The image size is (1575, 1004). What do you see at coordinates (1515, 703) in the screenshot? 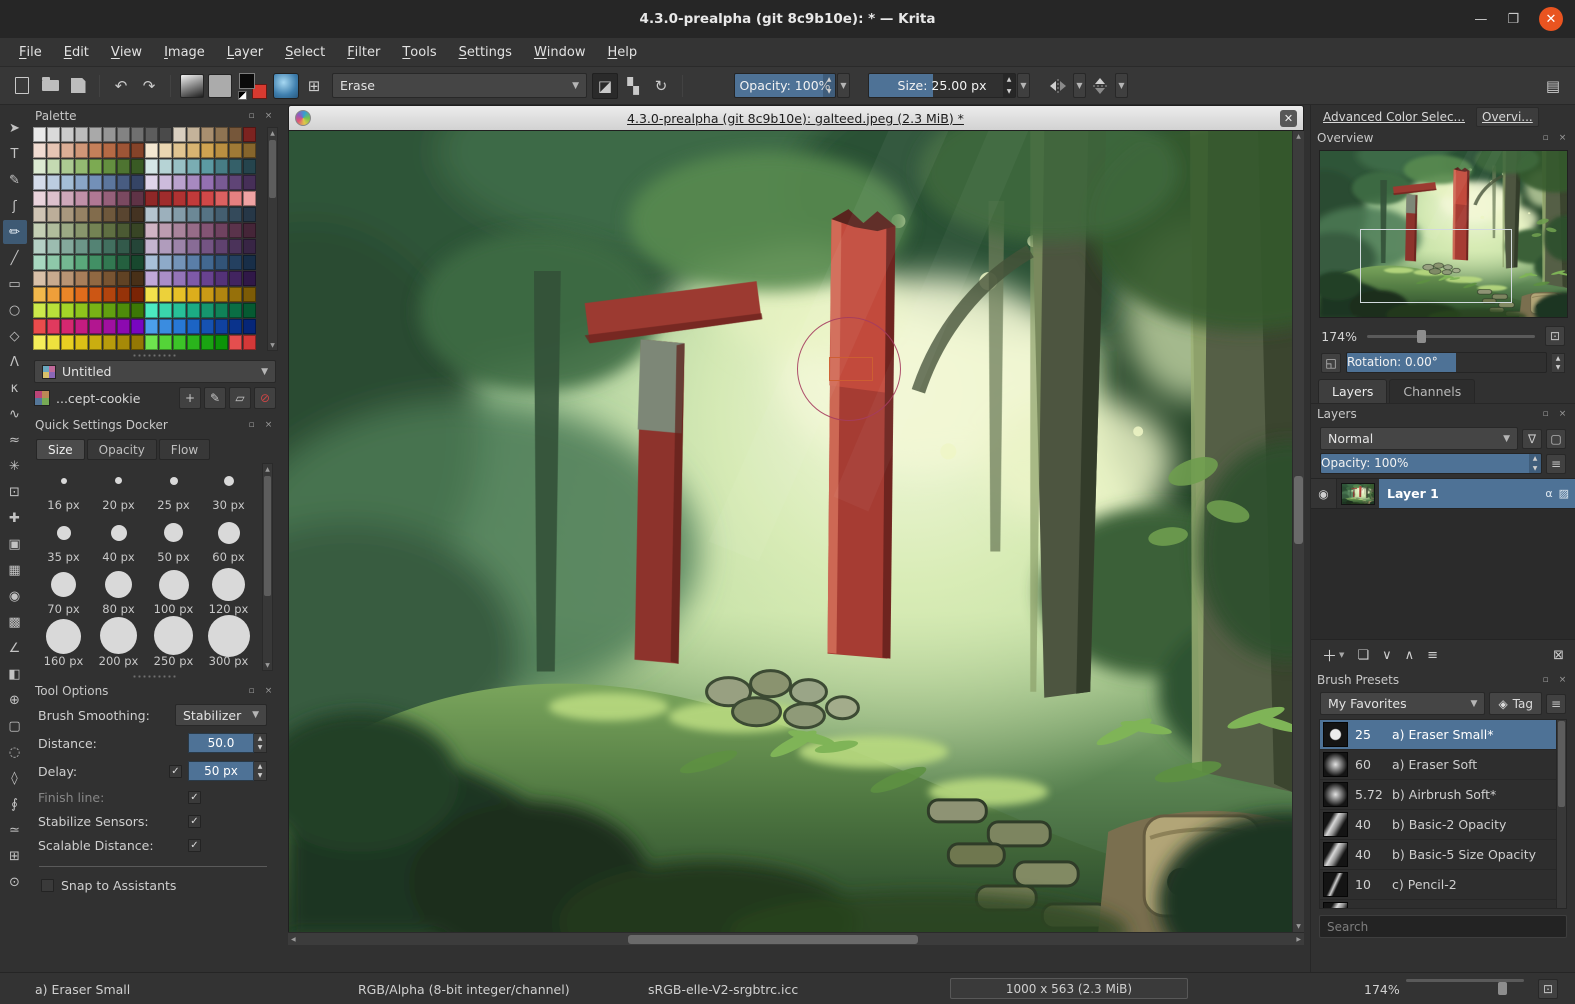
I see `tag-button: ◈ Tag` at bounding box center [1515, 703].